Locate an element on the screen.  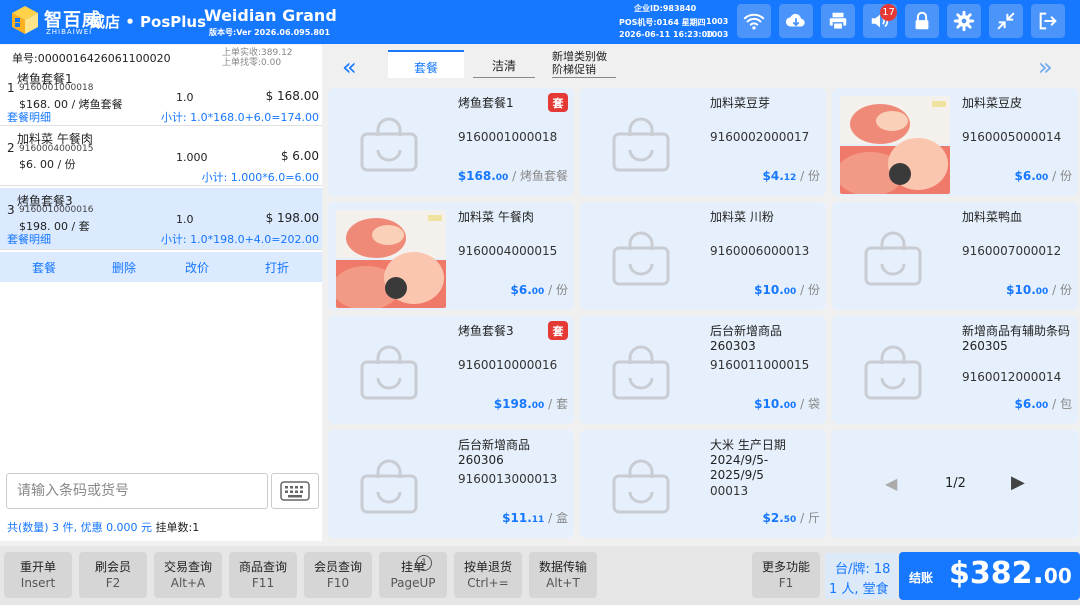
exit-button is located at coordinates (1048, 21).